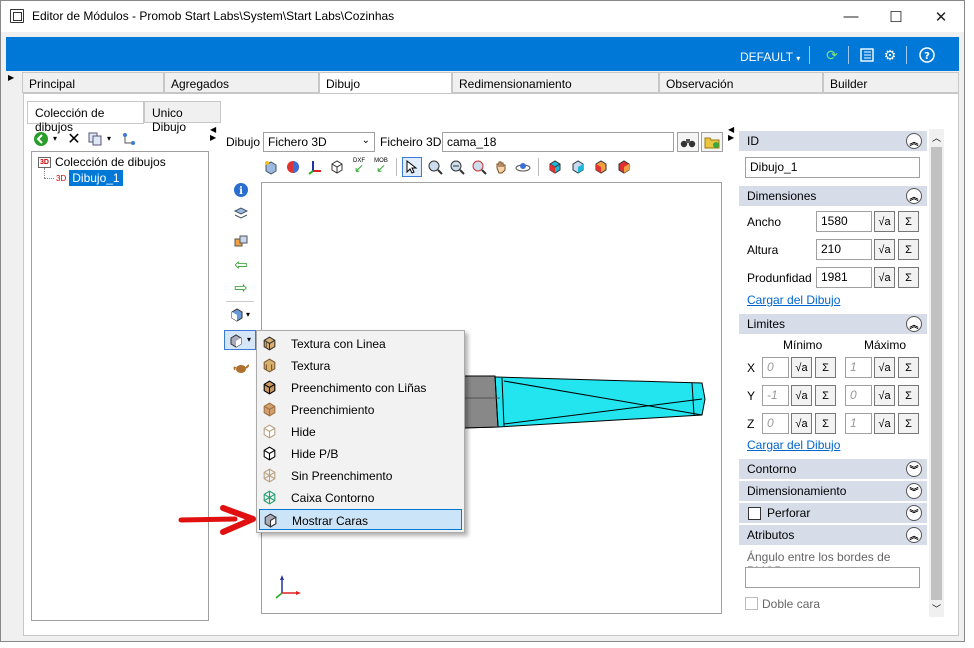  Describe the element at coordinates (578, 167) in the screenshot. I see `view-front-icon` at that location.